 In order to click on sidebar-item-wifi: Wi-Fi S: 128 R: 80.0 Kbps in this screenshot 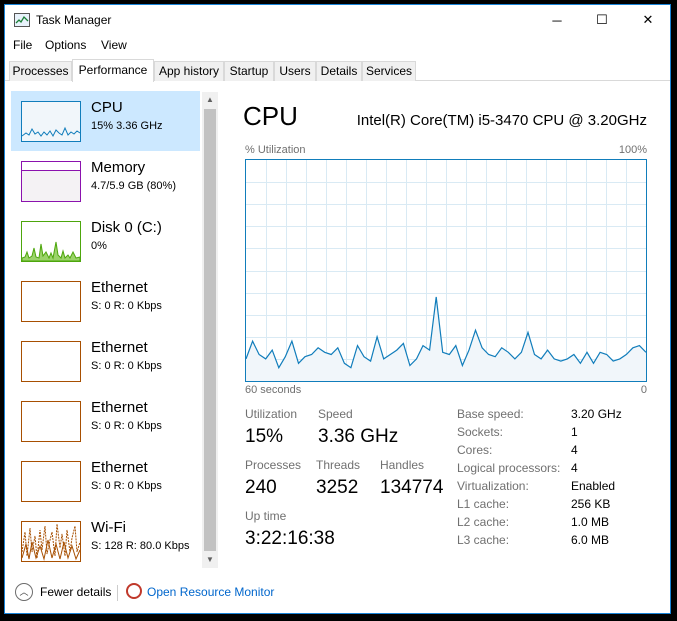, I will do `click(104, 539)`.